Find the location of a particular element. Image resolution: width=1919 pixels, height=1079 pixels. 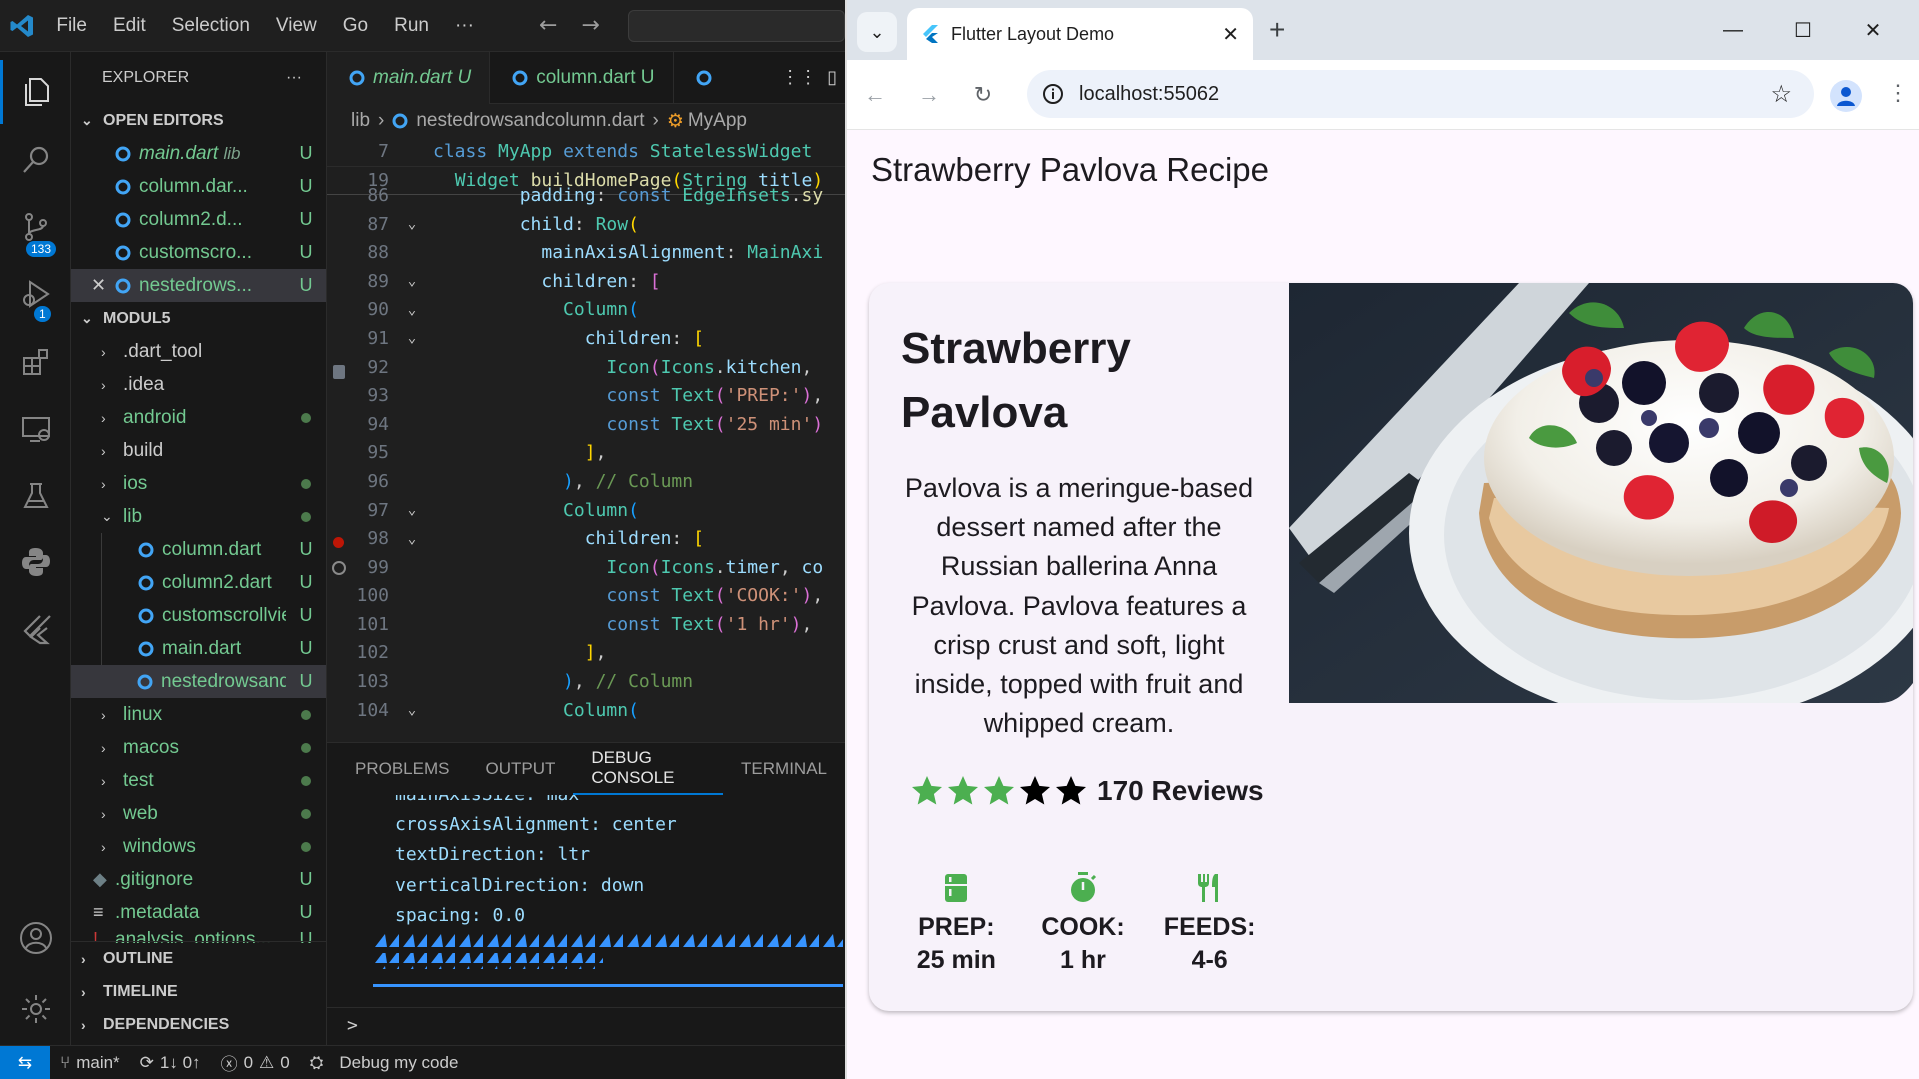

code-line: 95 ], is located at coordinates (487, 453).